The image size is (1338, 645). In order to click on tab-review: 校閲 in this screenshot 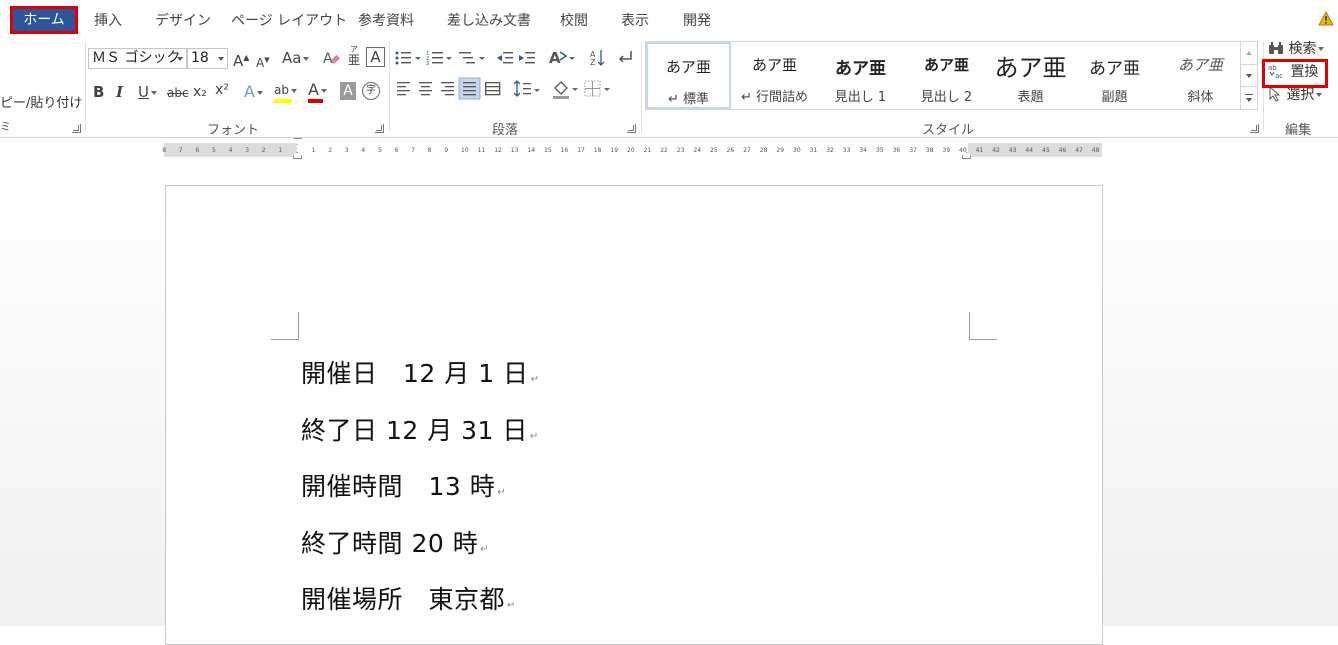, I will do `click(574, 20)`.